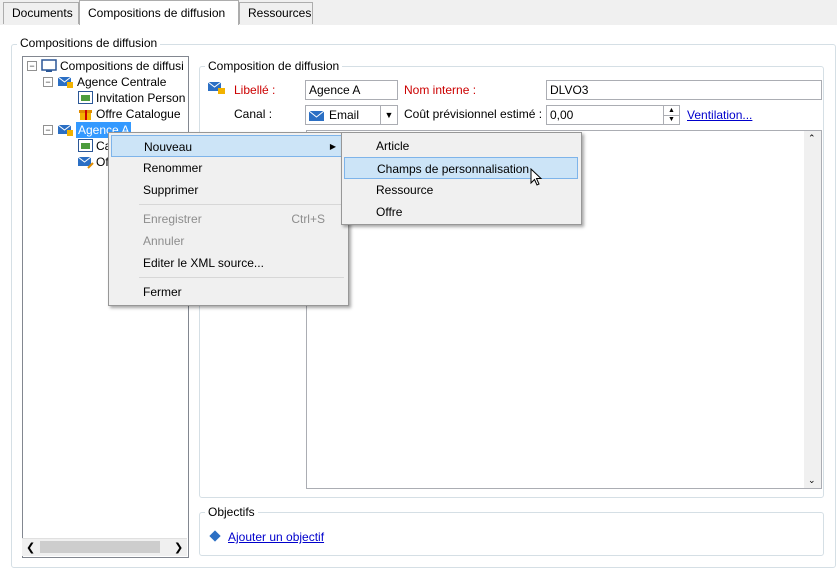 Image resolution: width=837 pixels, height=579 pixels. Describe the element at coordinates (276, 537) in the screenshot. I see `ajouter-objectif-link: Ajouter un objectif` at that location.